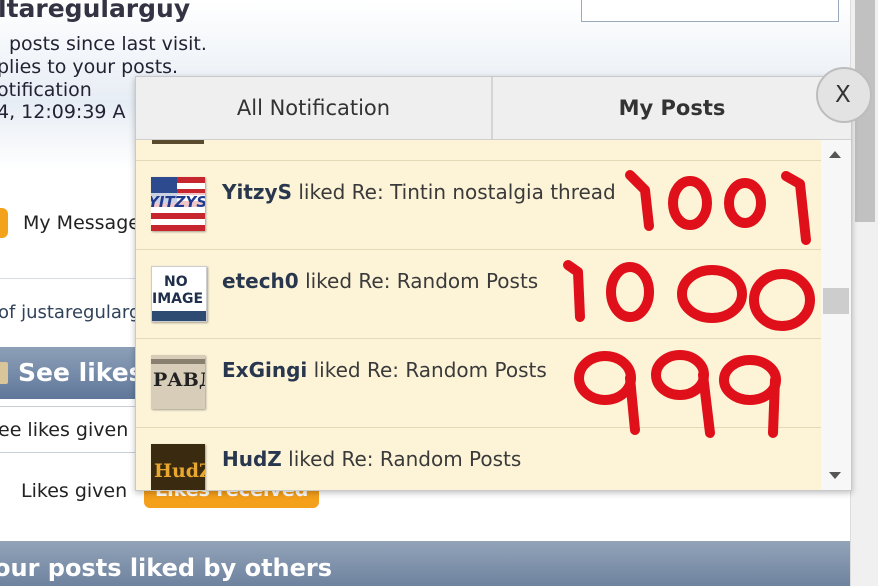 The image size is (878, 586). What do you see at coordinates (81, 372) in the screenshot?
I see `see-likes-title: See likes` at bounding box center [81, 372].